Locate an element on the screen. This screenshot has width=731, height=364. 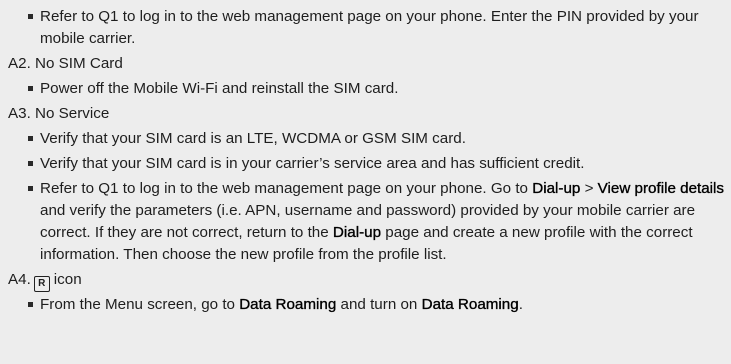
answer-heading-a2: A2. No SIM Card is located at coordinates (65, 63).